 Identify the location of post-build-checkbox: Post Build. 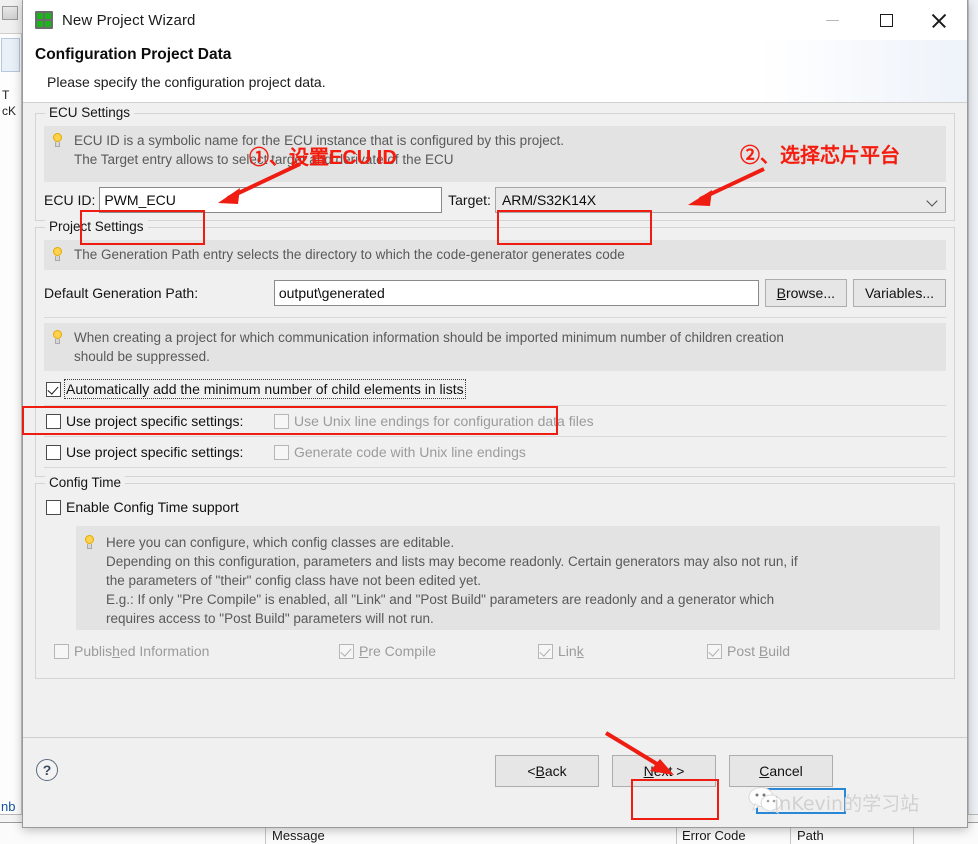
(748, 651).